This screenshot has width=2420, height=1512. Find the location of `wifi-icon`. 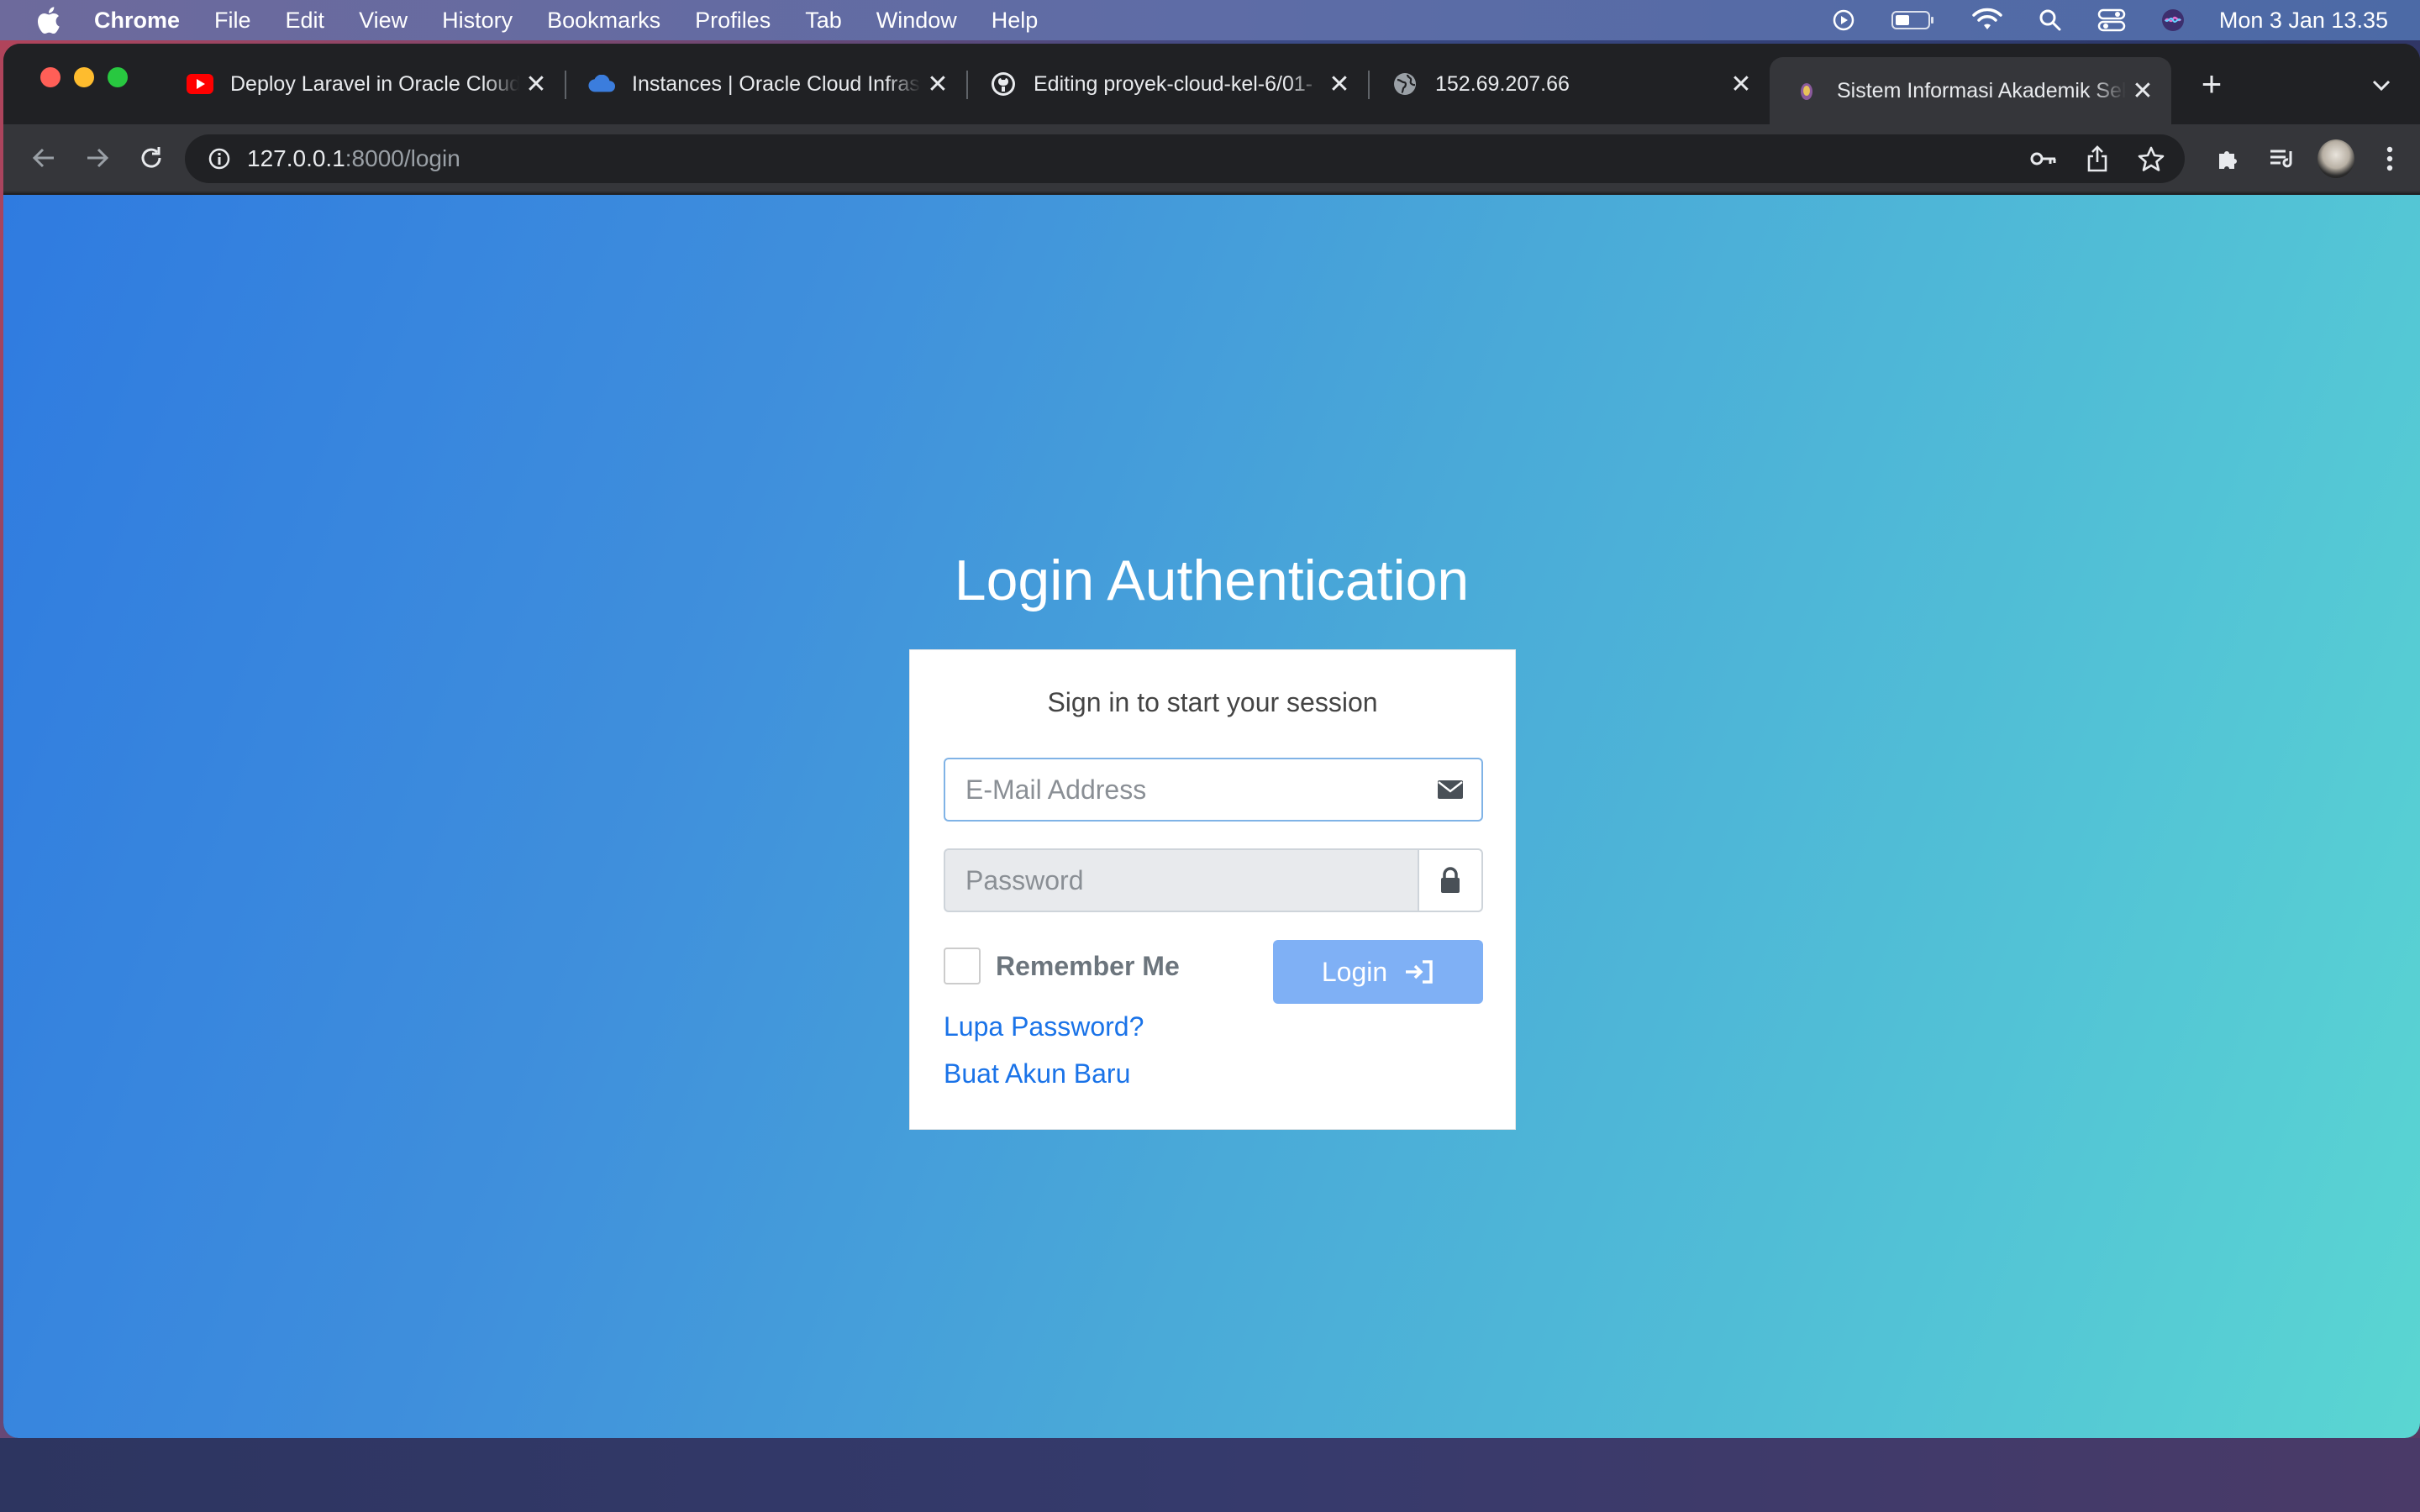

wifi-icon is located at coordinates (1987, 20).